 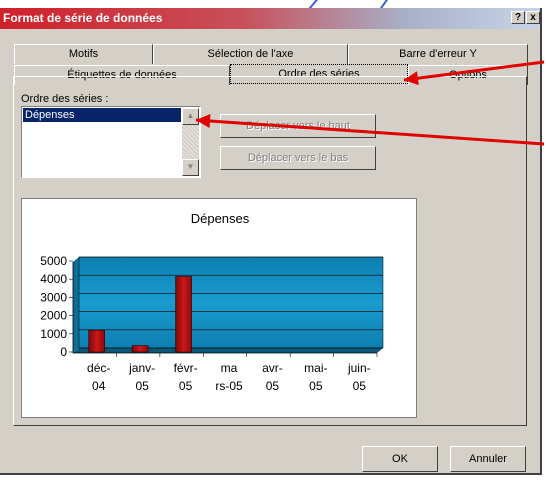 What do you see at coordinates (220, 218) in the screenshot?
I see `chart-title: Dépenses` at bounding box center [220, 218].